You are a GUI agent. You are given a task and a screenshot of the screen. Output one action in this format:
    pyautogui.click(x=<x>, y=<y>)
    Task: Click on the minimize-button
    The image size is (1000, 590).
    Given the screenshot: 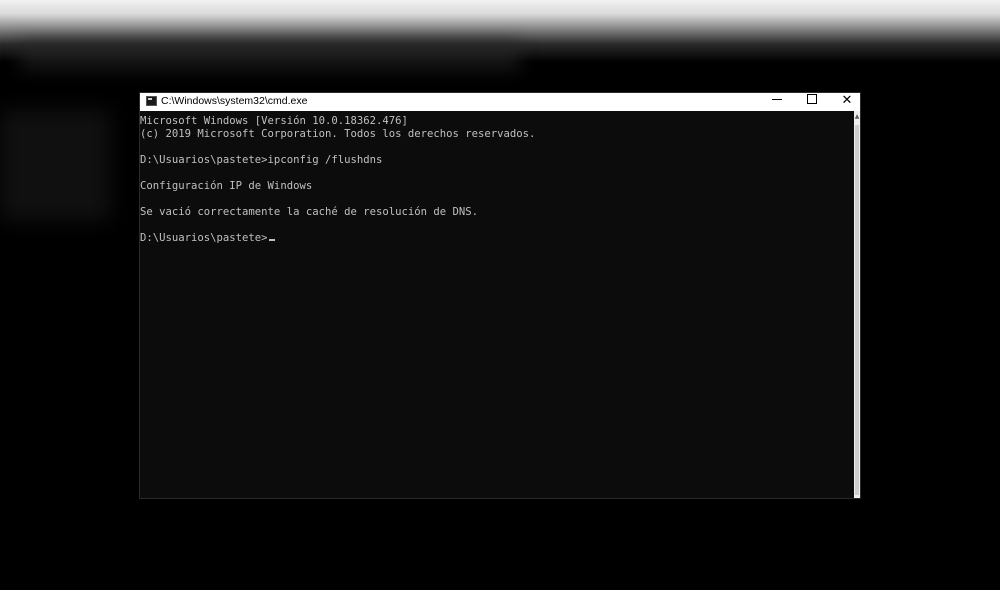 What is the action you would take?
    pyautogui.click(x=777, y=102)
    